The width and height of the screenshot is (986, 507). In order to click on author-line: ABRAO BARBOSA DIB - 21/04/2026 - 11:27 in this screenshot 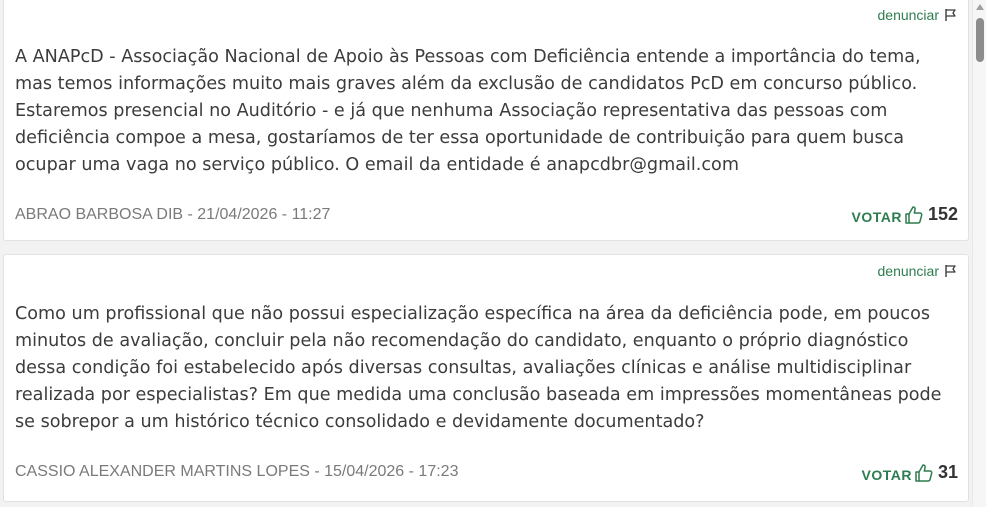, I will do `click(173, 214)`.